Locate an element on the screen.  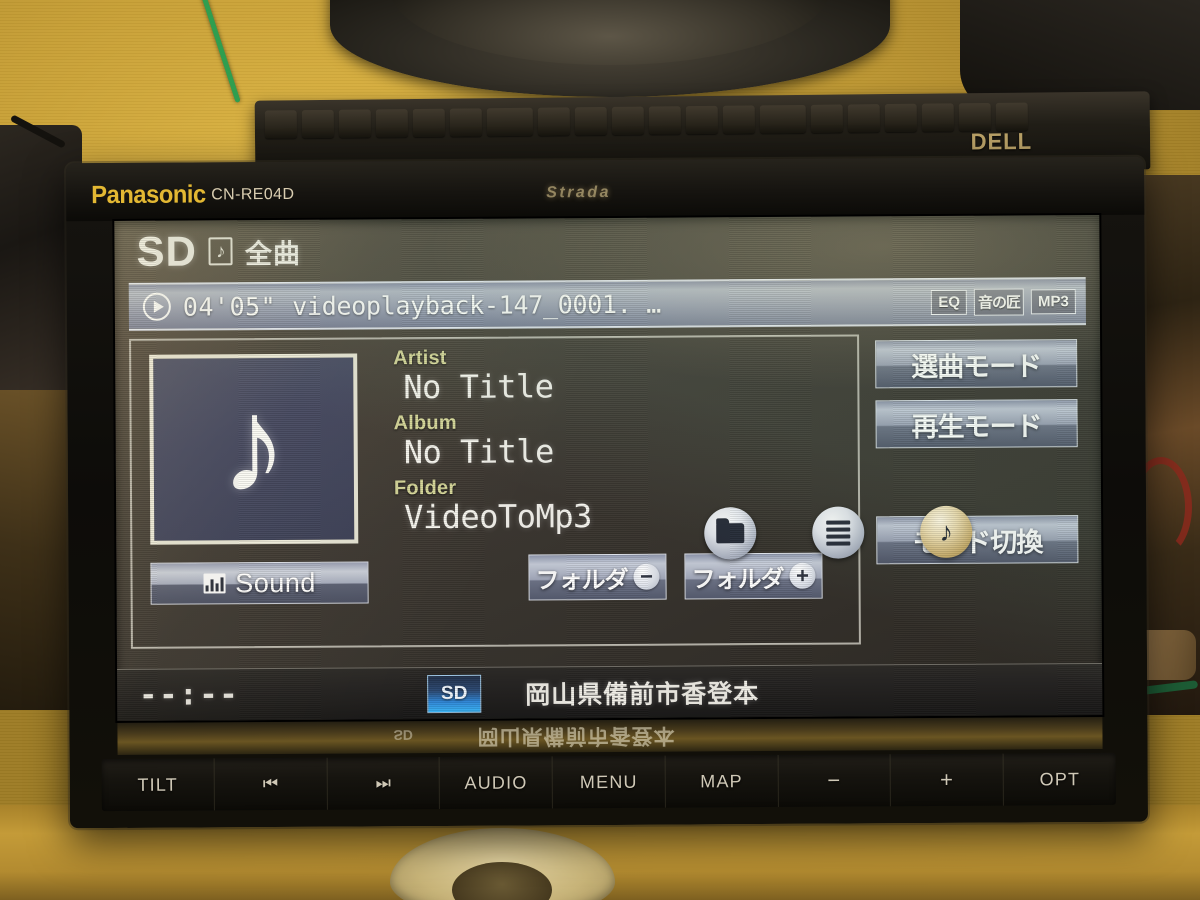
bezel-reflection: SD 岡山県備前市香登本 is located at coordinates (610, 735).